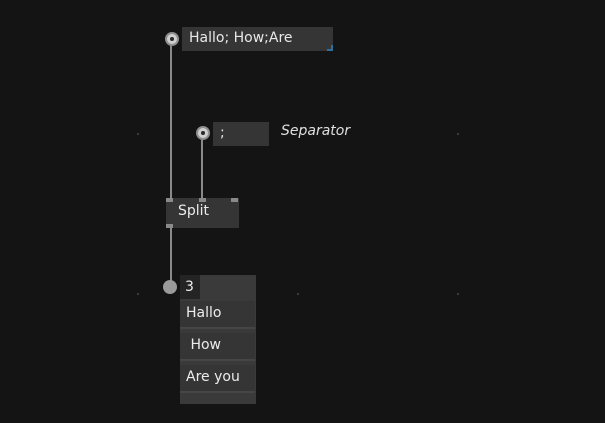 The image size is (605, 423). What do you see at coordinates (203, 133) in the screenshot?
I see `separator-iobox-pin` at bounding box center [203, 133].